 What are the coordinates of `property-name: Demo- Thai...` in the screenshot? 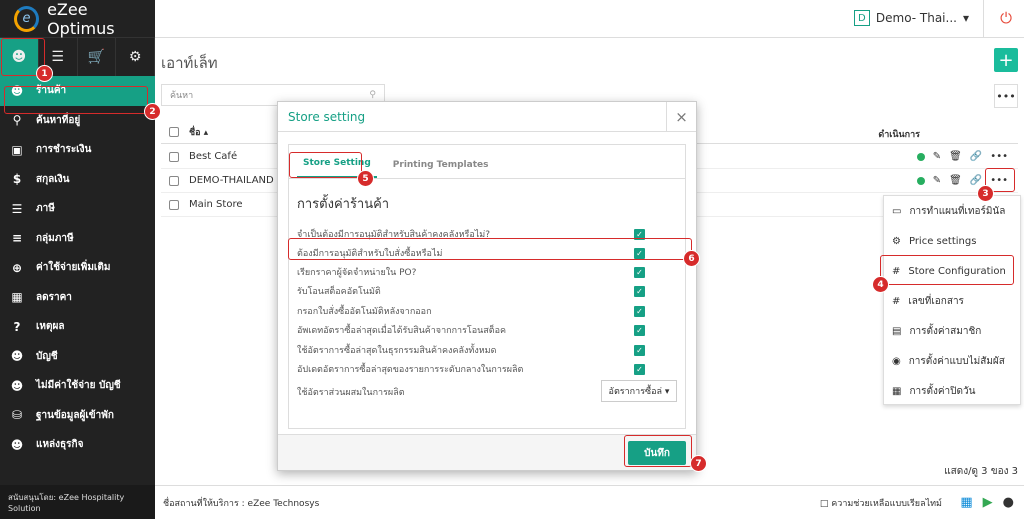 It's located at (916, 18).